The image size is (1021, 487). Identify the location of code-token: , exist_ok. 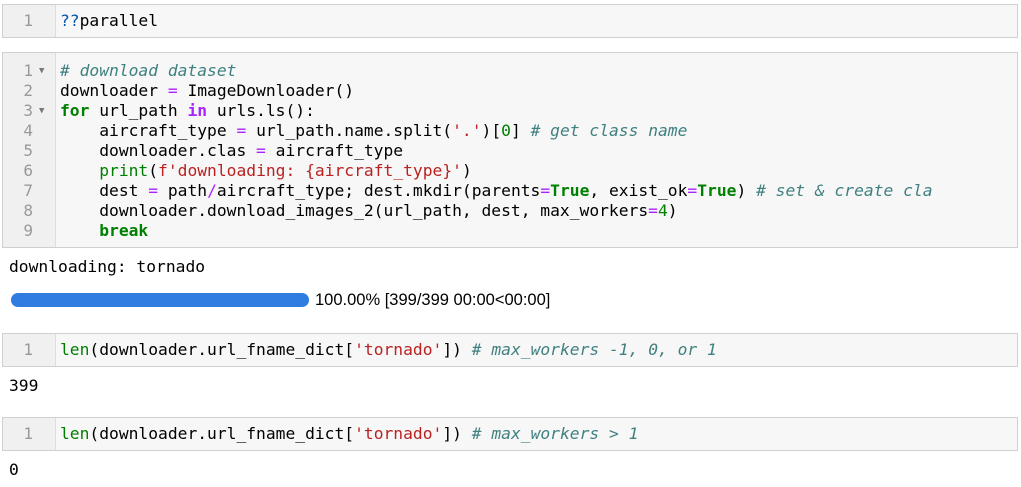
(638, 190).